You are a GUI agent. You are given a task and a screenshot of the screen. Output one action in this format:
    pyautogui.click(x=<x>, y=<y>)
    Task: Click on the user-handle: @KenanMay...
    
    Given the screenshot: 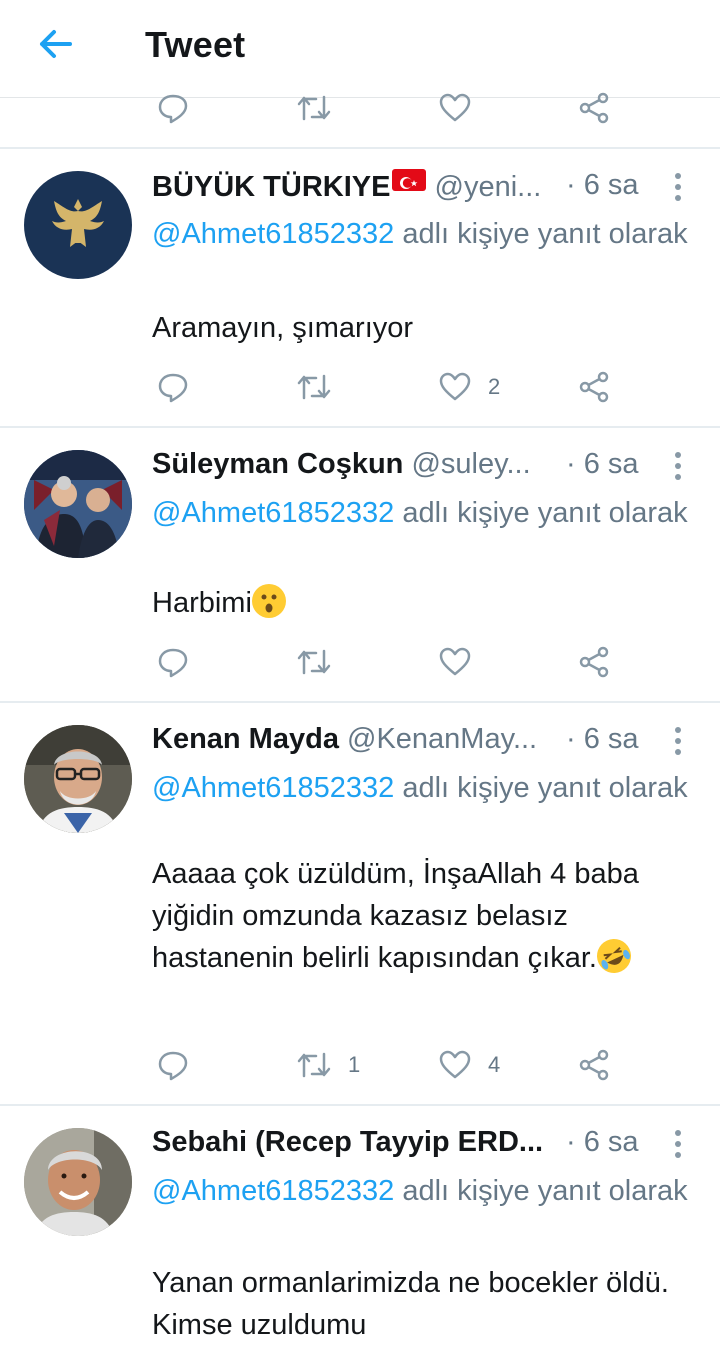 What is the action you would take?
    pyautogui.click(x=442, y=739)
    